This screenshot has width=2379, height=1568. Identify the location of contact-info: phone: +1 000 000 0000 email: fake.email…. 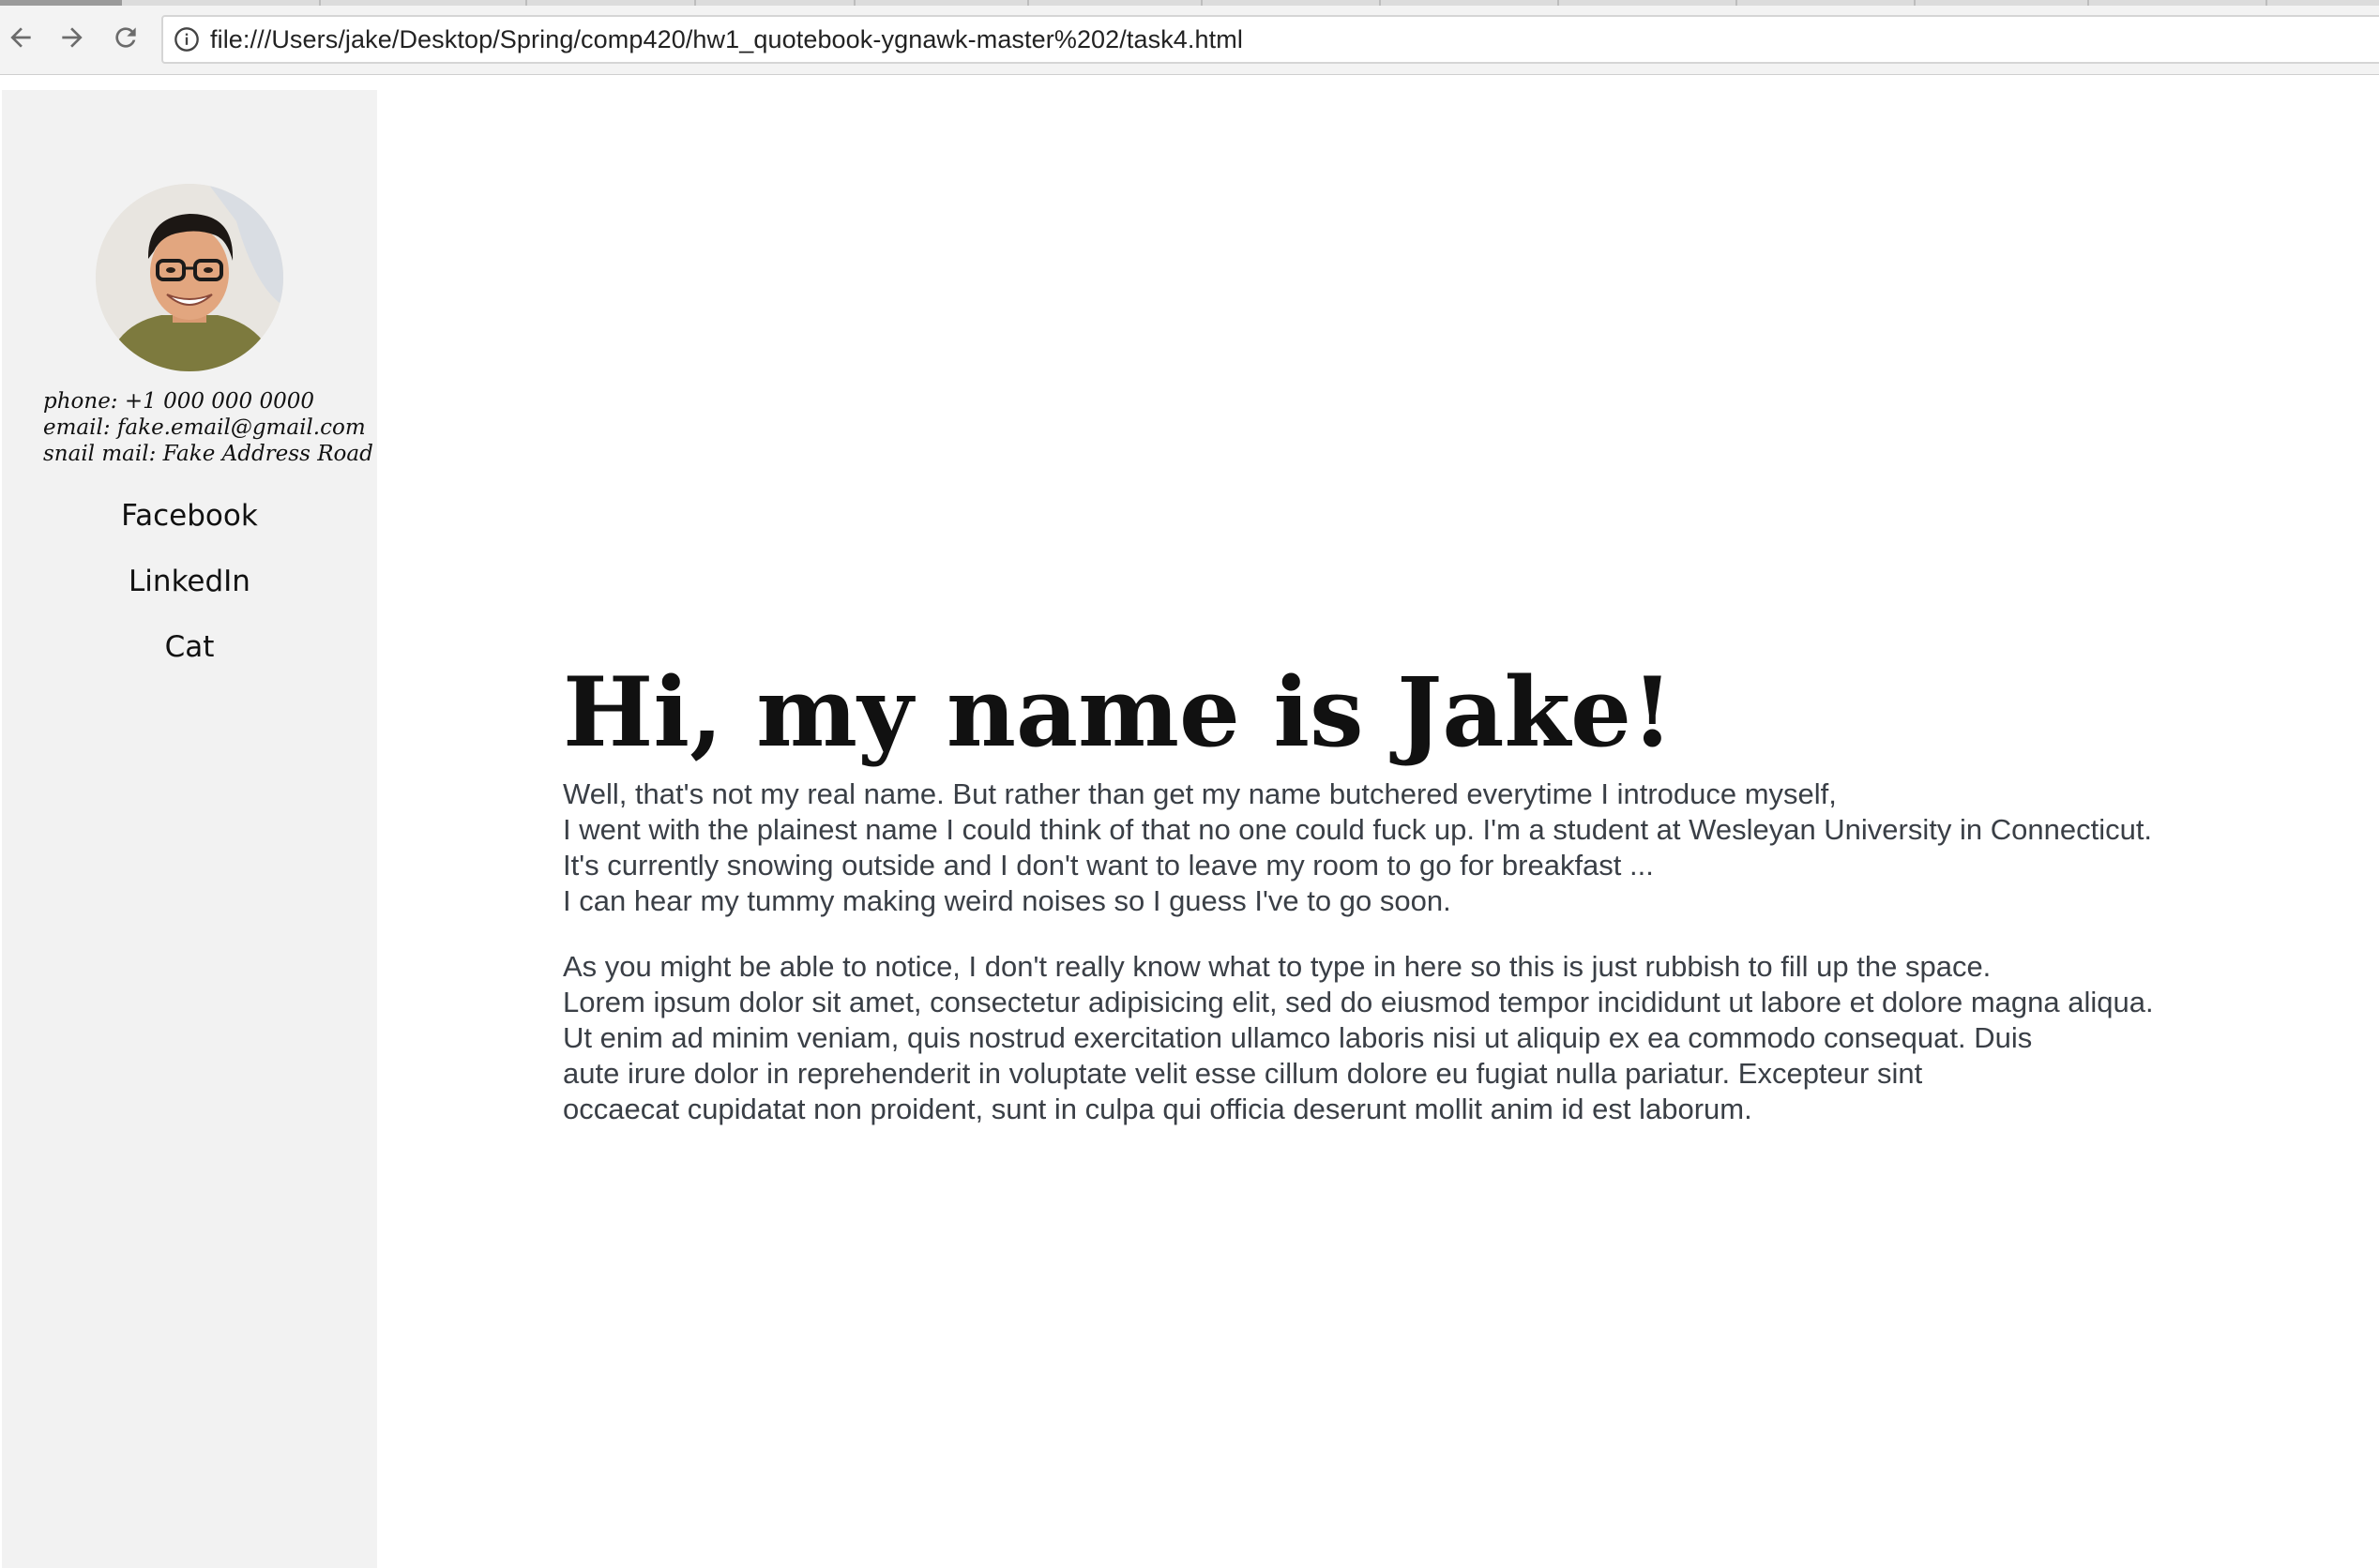
(208, 427).